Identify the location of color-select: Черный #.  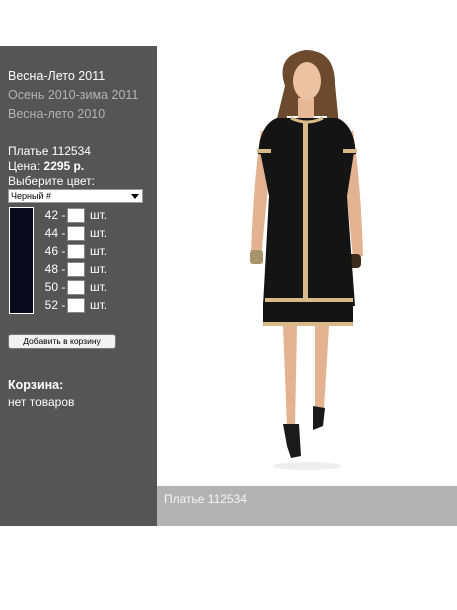
(75, 196).